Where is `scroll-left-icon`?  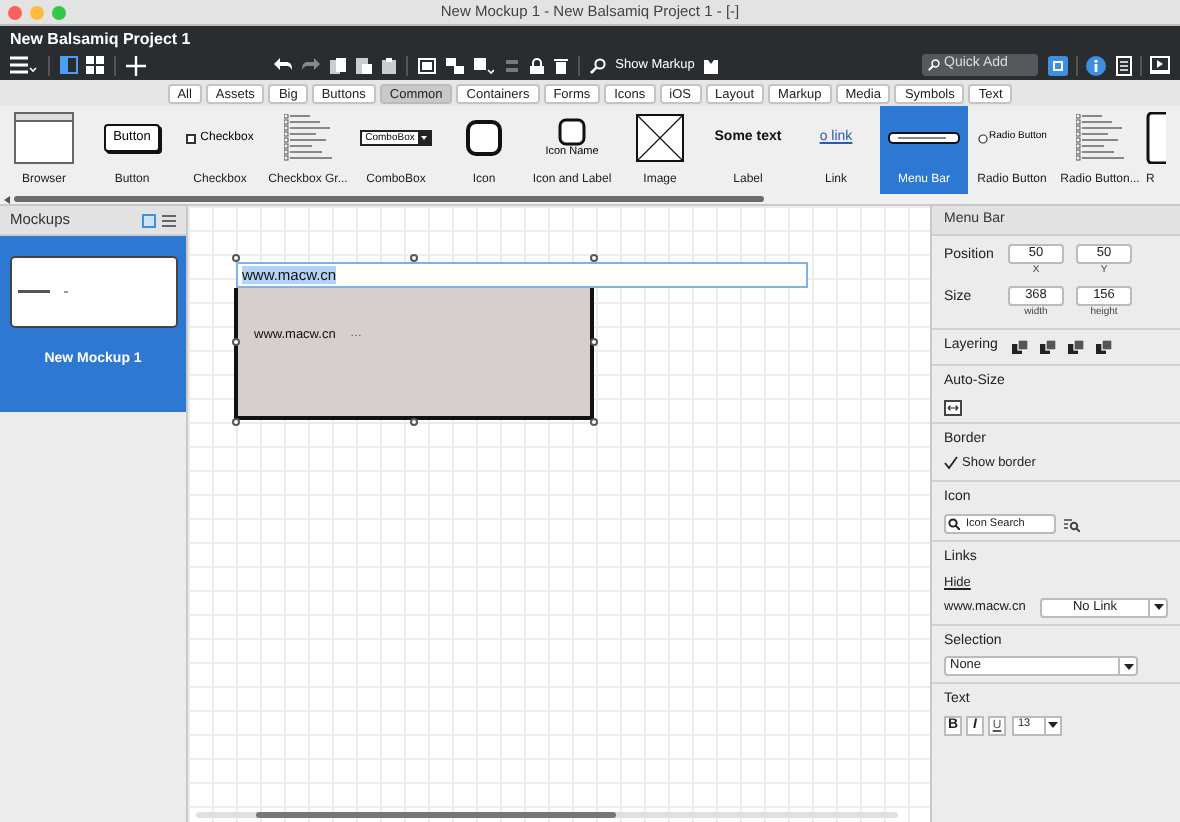 scroll-left-icon is located at coordinates (7, 199).